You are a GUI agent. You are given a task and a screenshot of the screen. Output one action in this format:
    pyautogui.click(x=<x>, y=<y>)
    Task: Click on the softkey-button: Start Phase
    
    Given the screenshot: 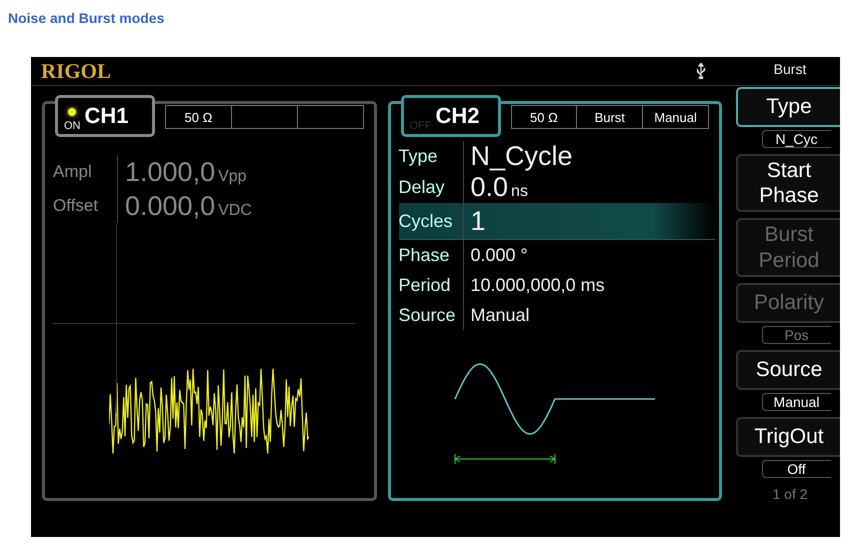 What is the action you would take?
    pyautogui.click(x=788, y=183)
    